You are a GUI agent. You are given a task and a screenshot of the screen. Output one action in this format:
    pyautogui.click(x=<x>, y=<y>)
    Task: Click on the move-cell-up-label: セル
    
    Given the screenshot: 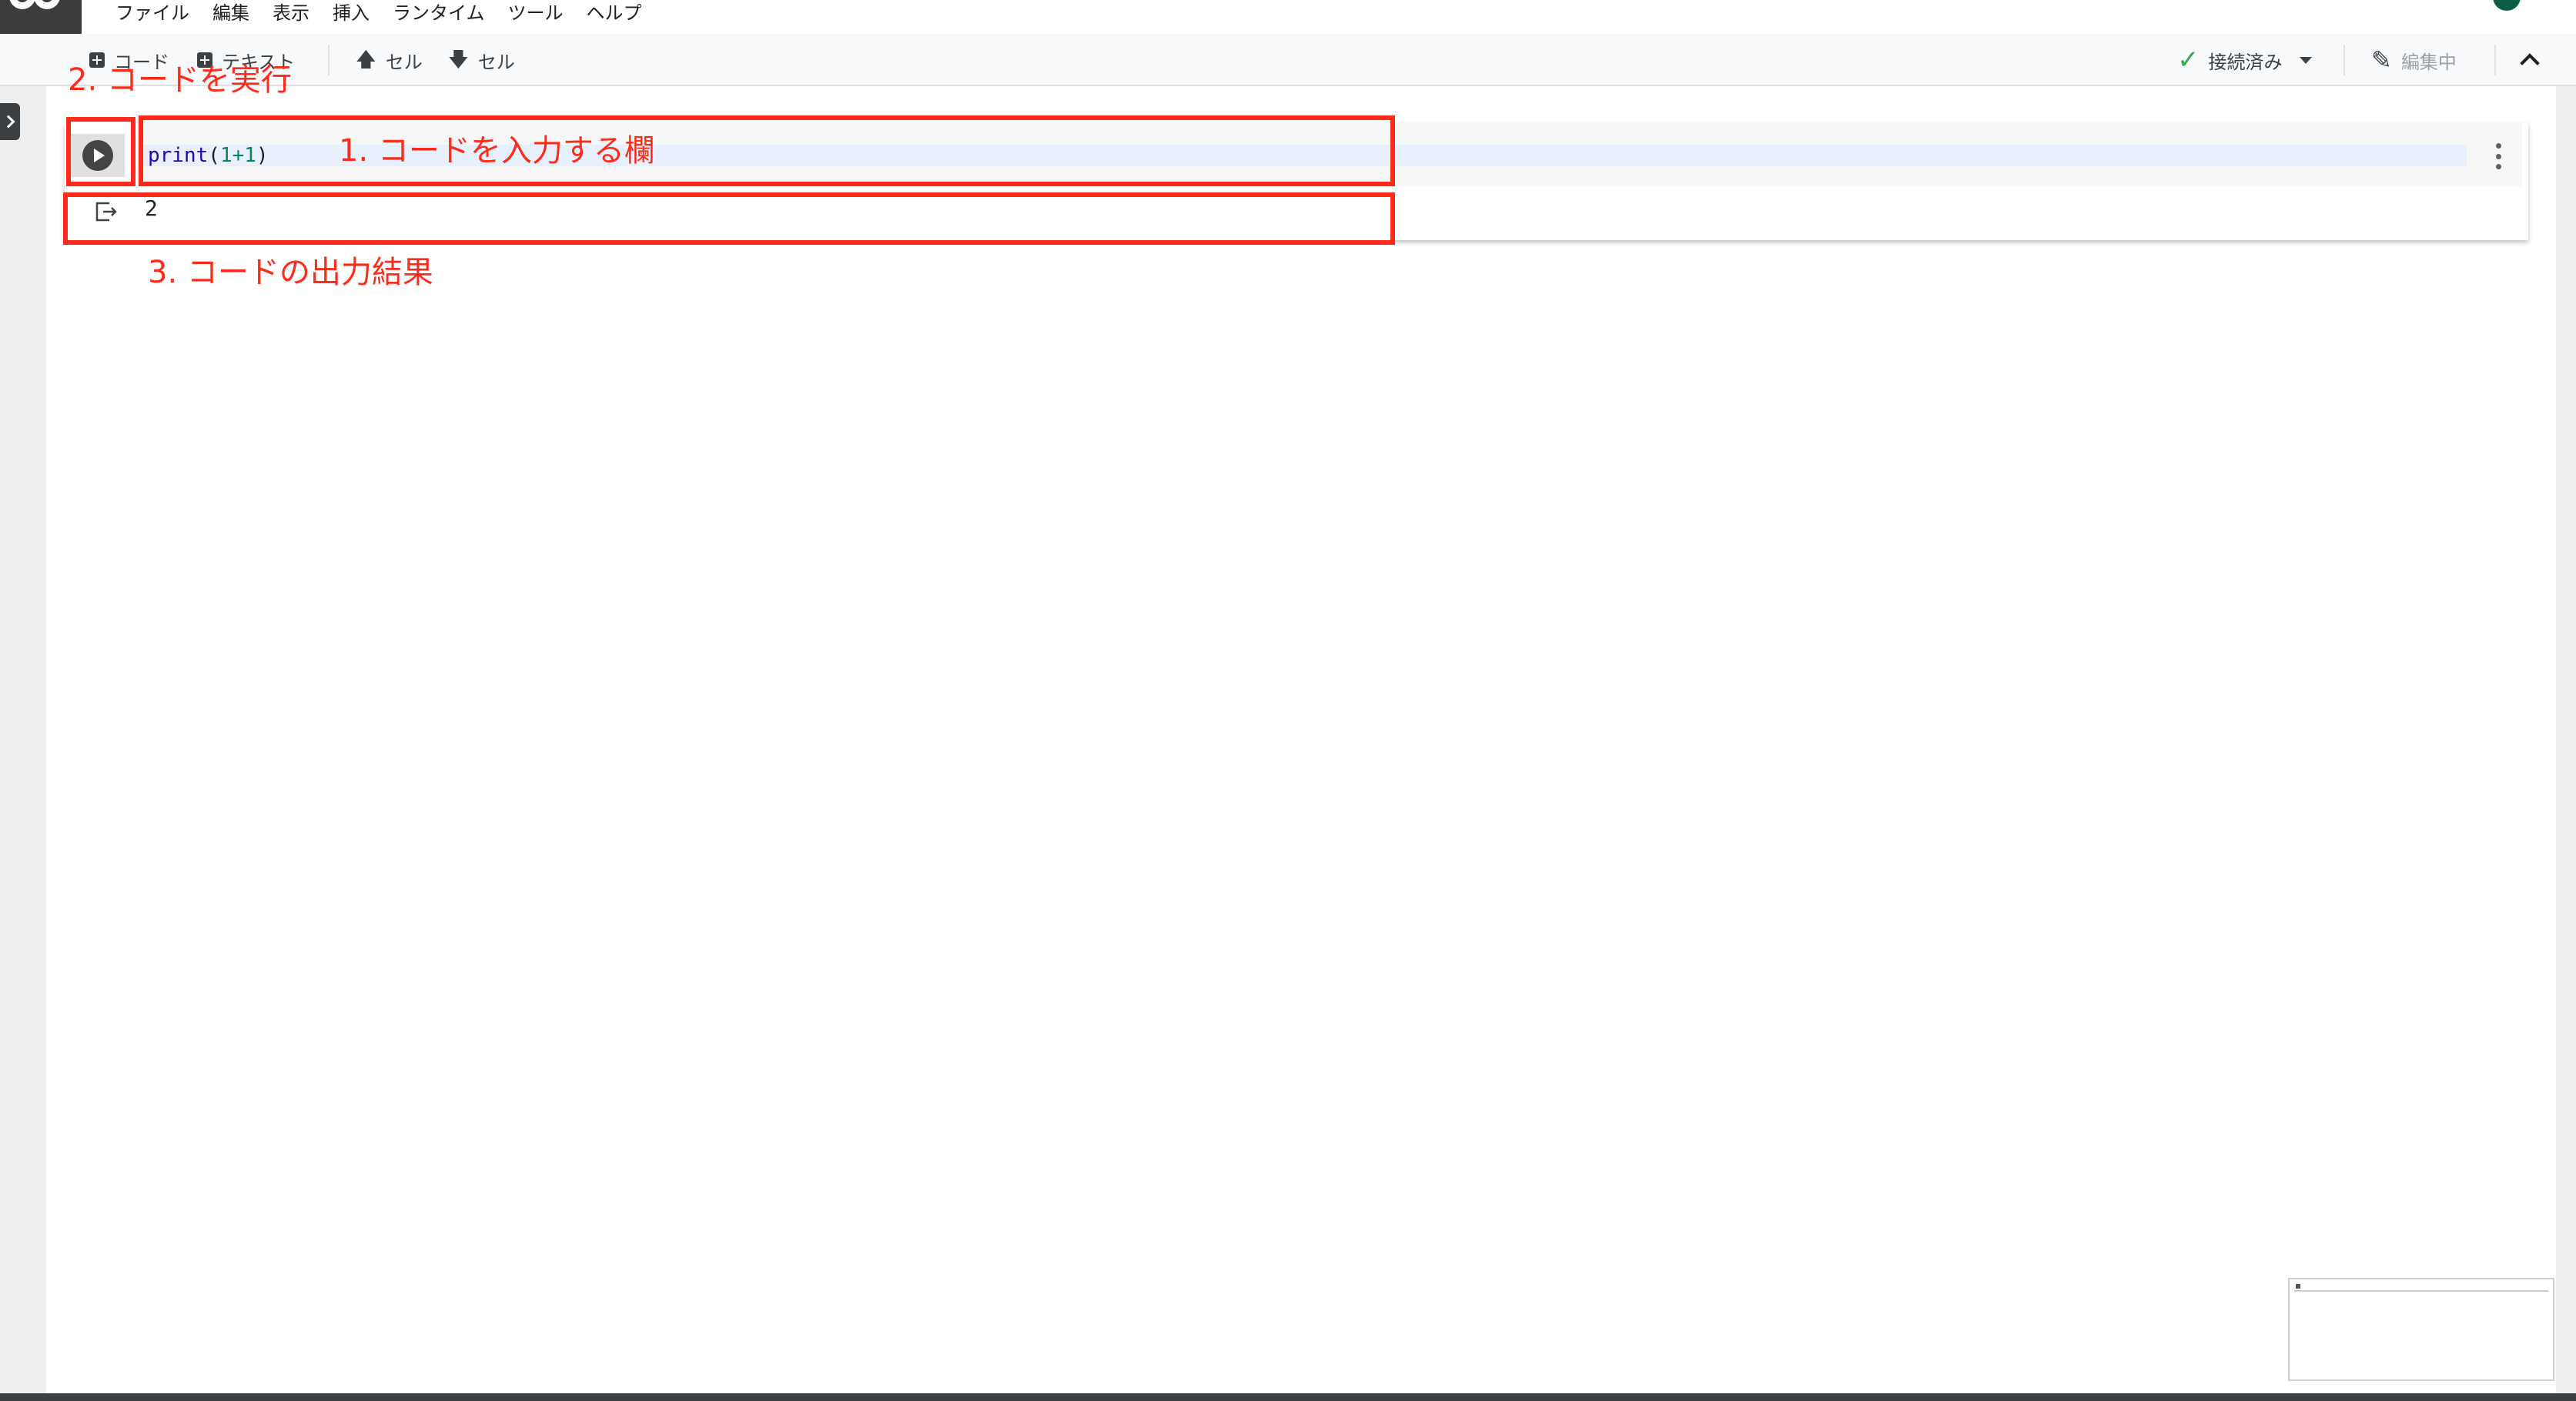 What is the action you would take?
    pyautogui.click(x=404, y=62)
    